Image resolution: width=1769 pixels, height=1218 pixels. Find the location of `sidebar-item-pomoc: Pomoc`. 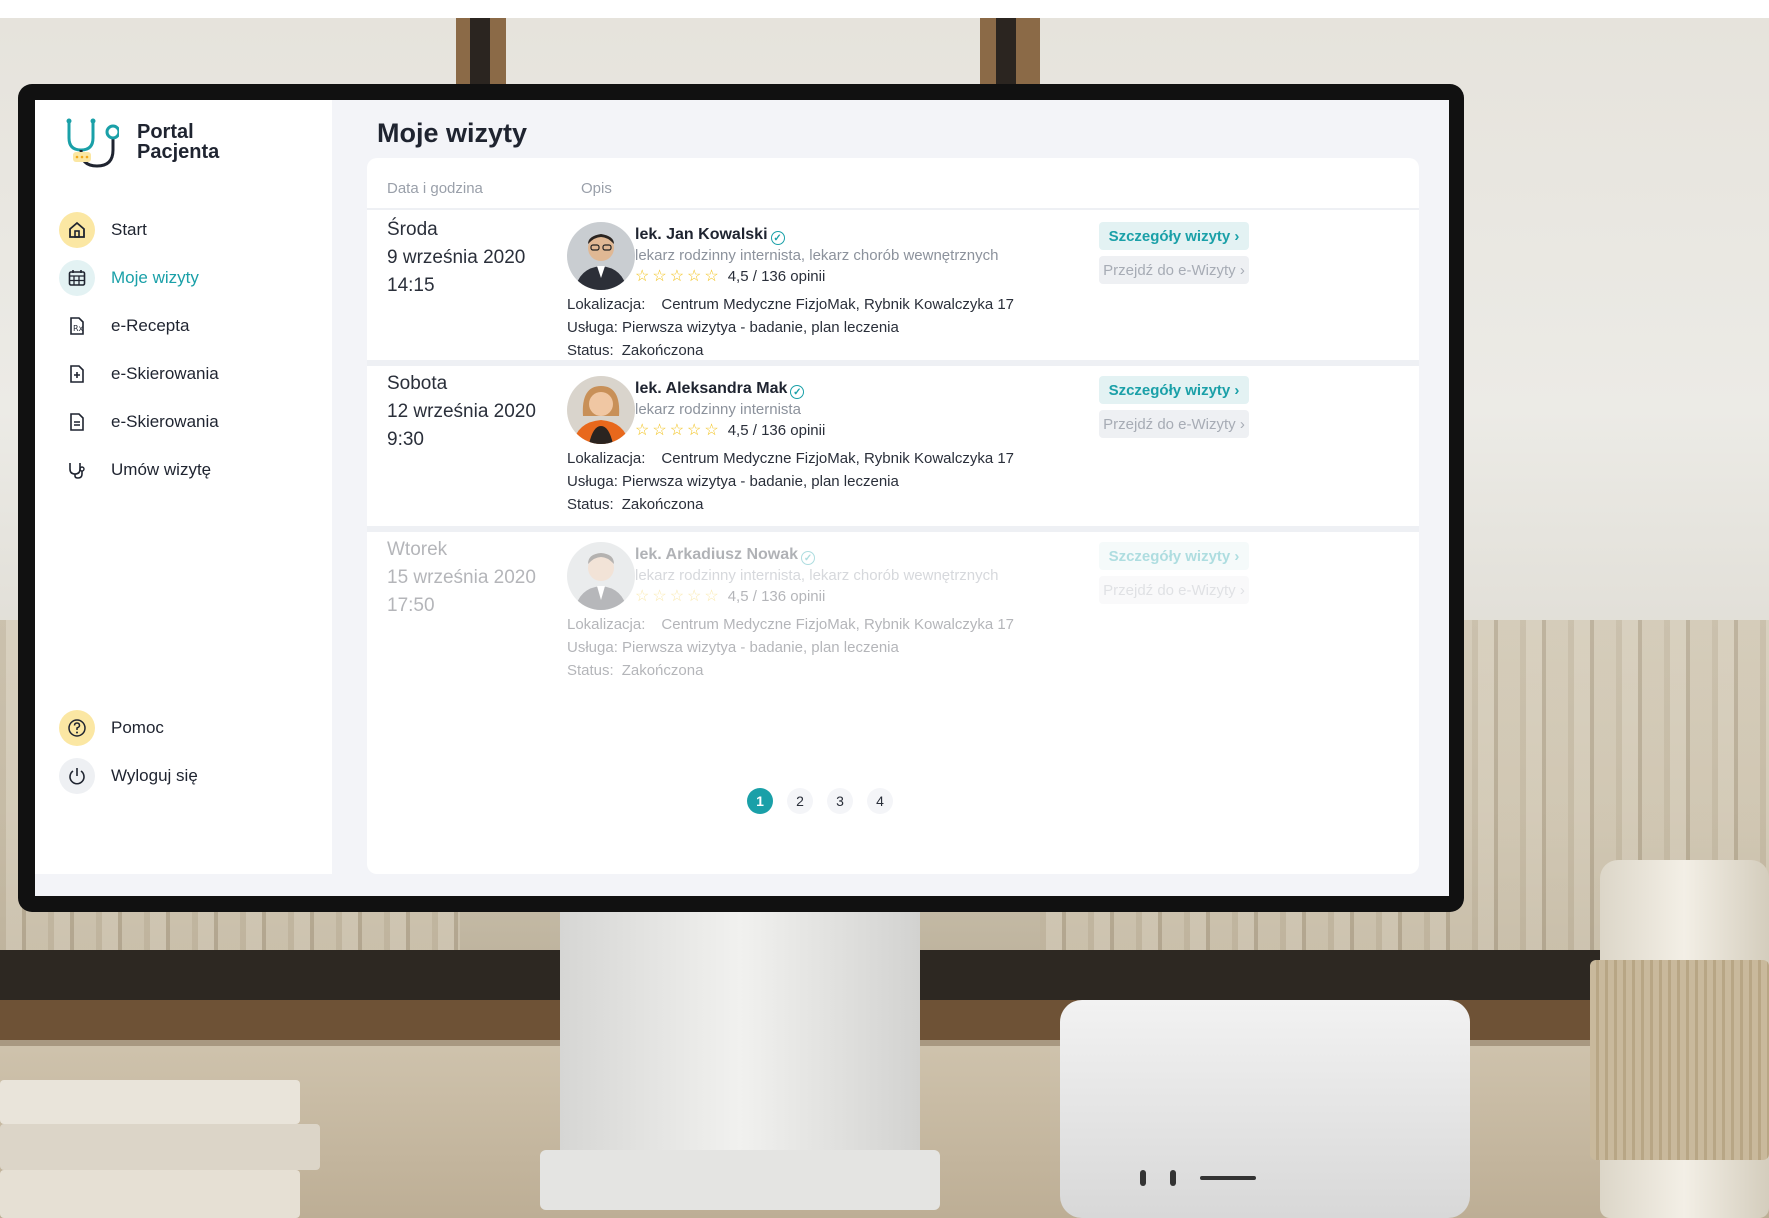

sidebar-item-pomoc: Pomoc is located at coordinates (111, 728).